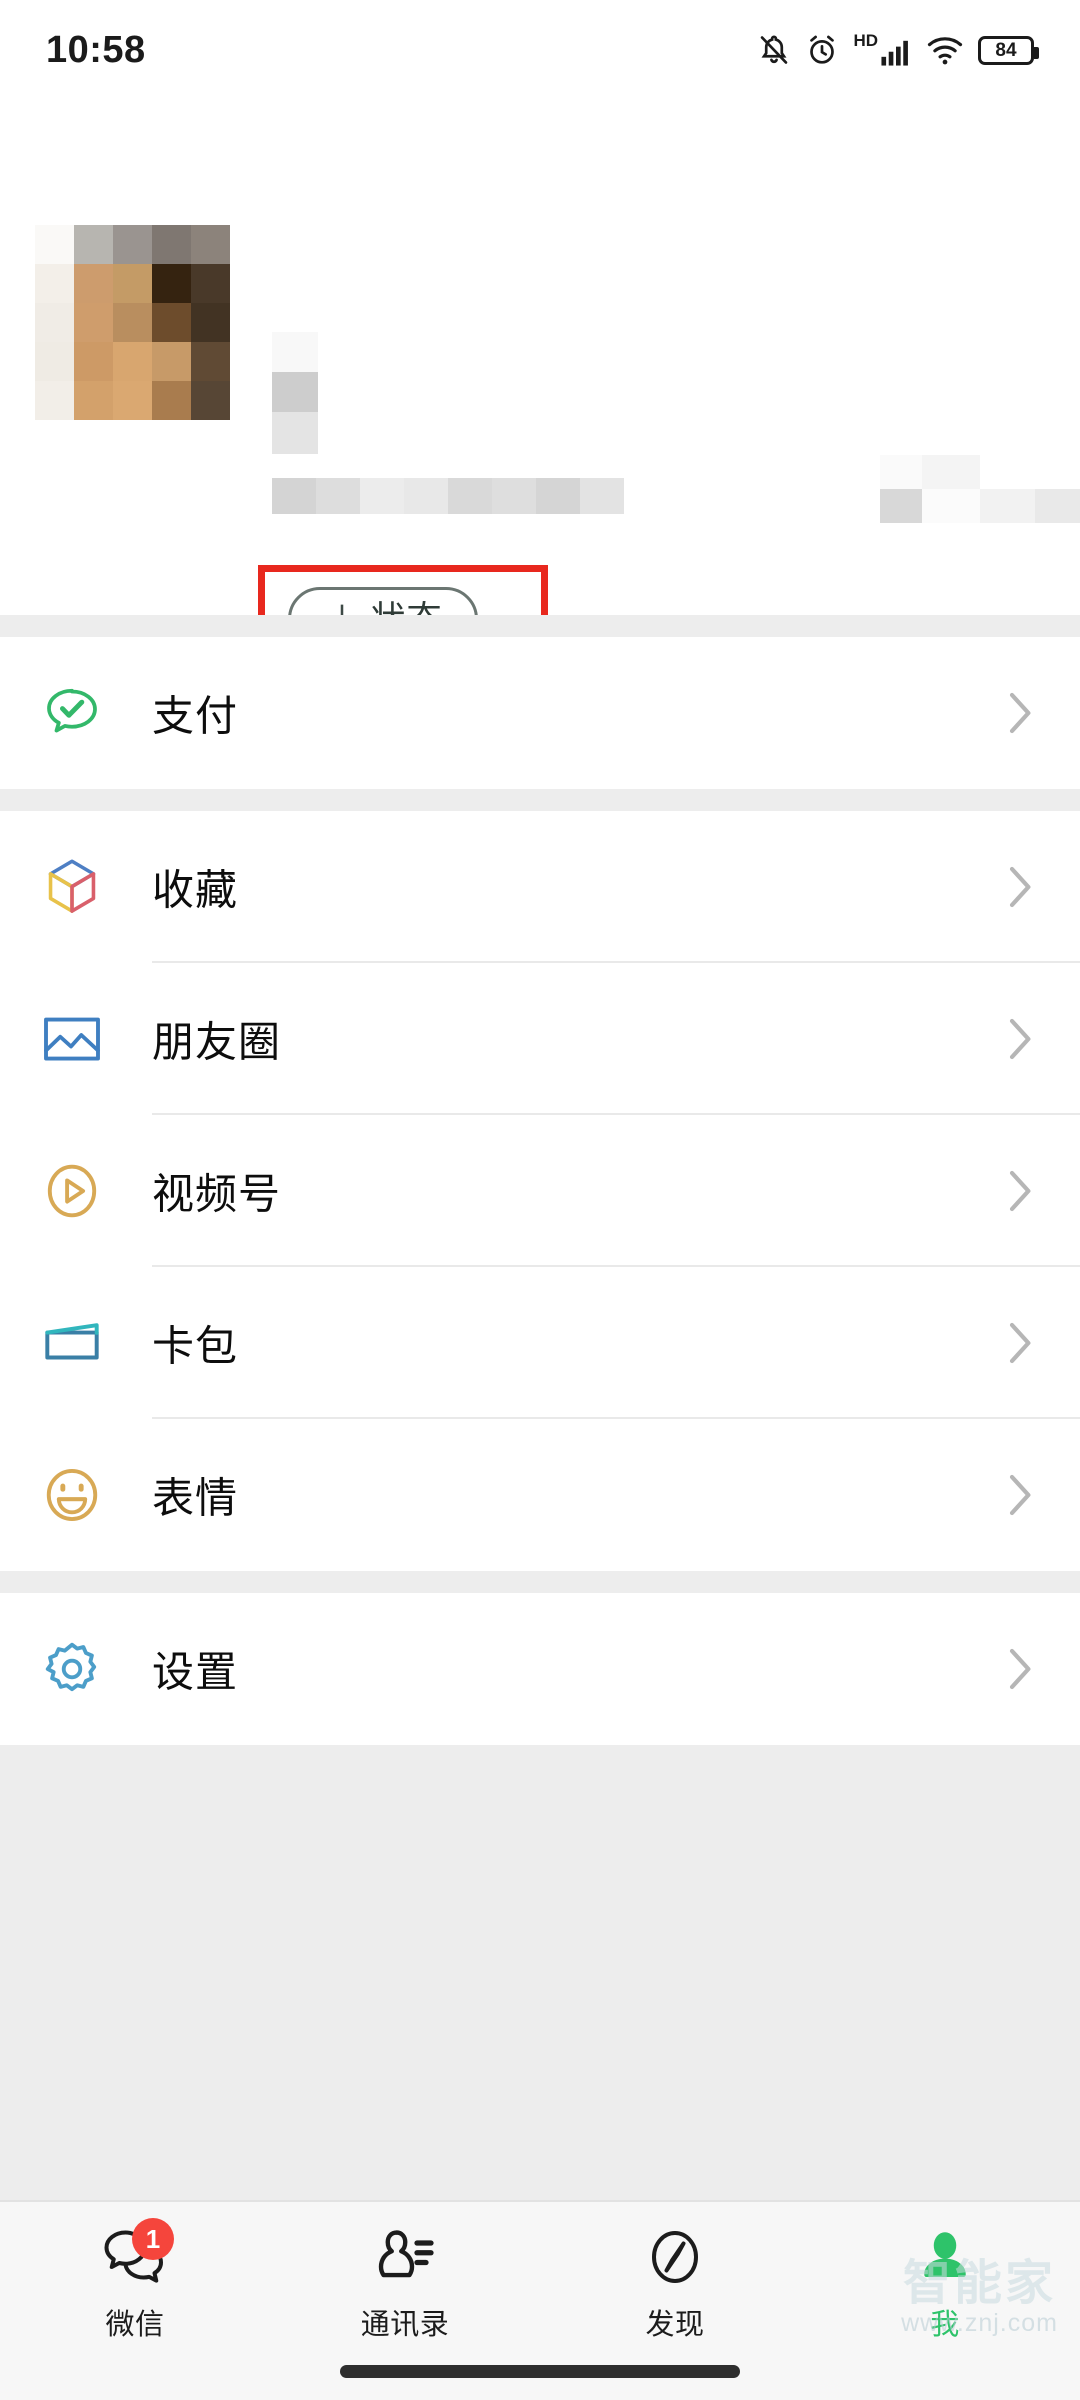 This screenshot has width=1080, height=2400. I want to click on home-indicator, so click(540, 2371).